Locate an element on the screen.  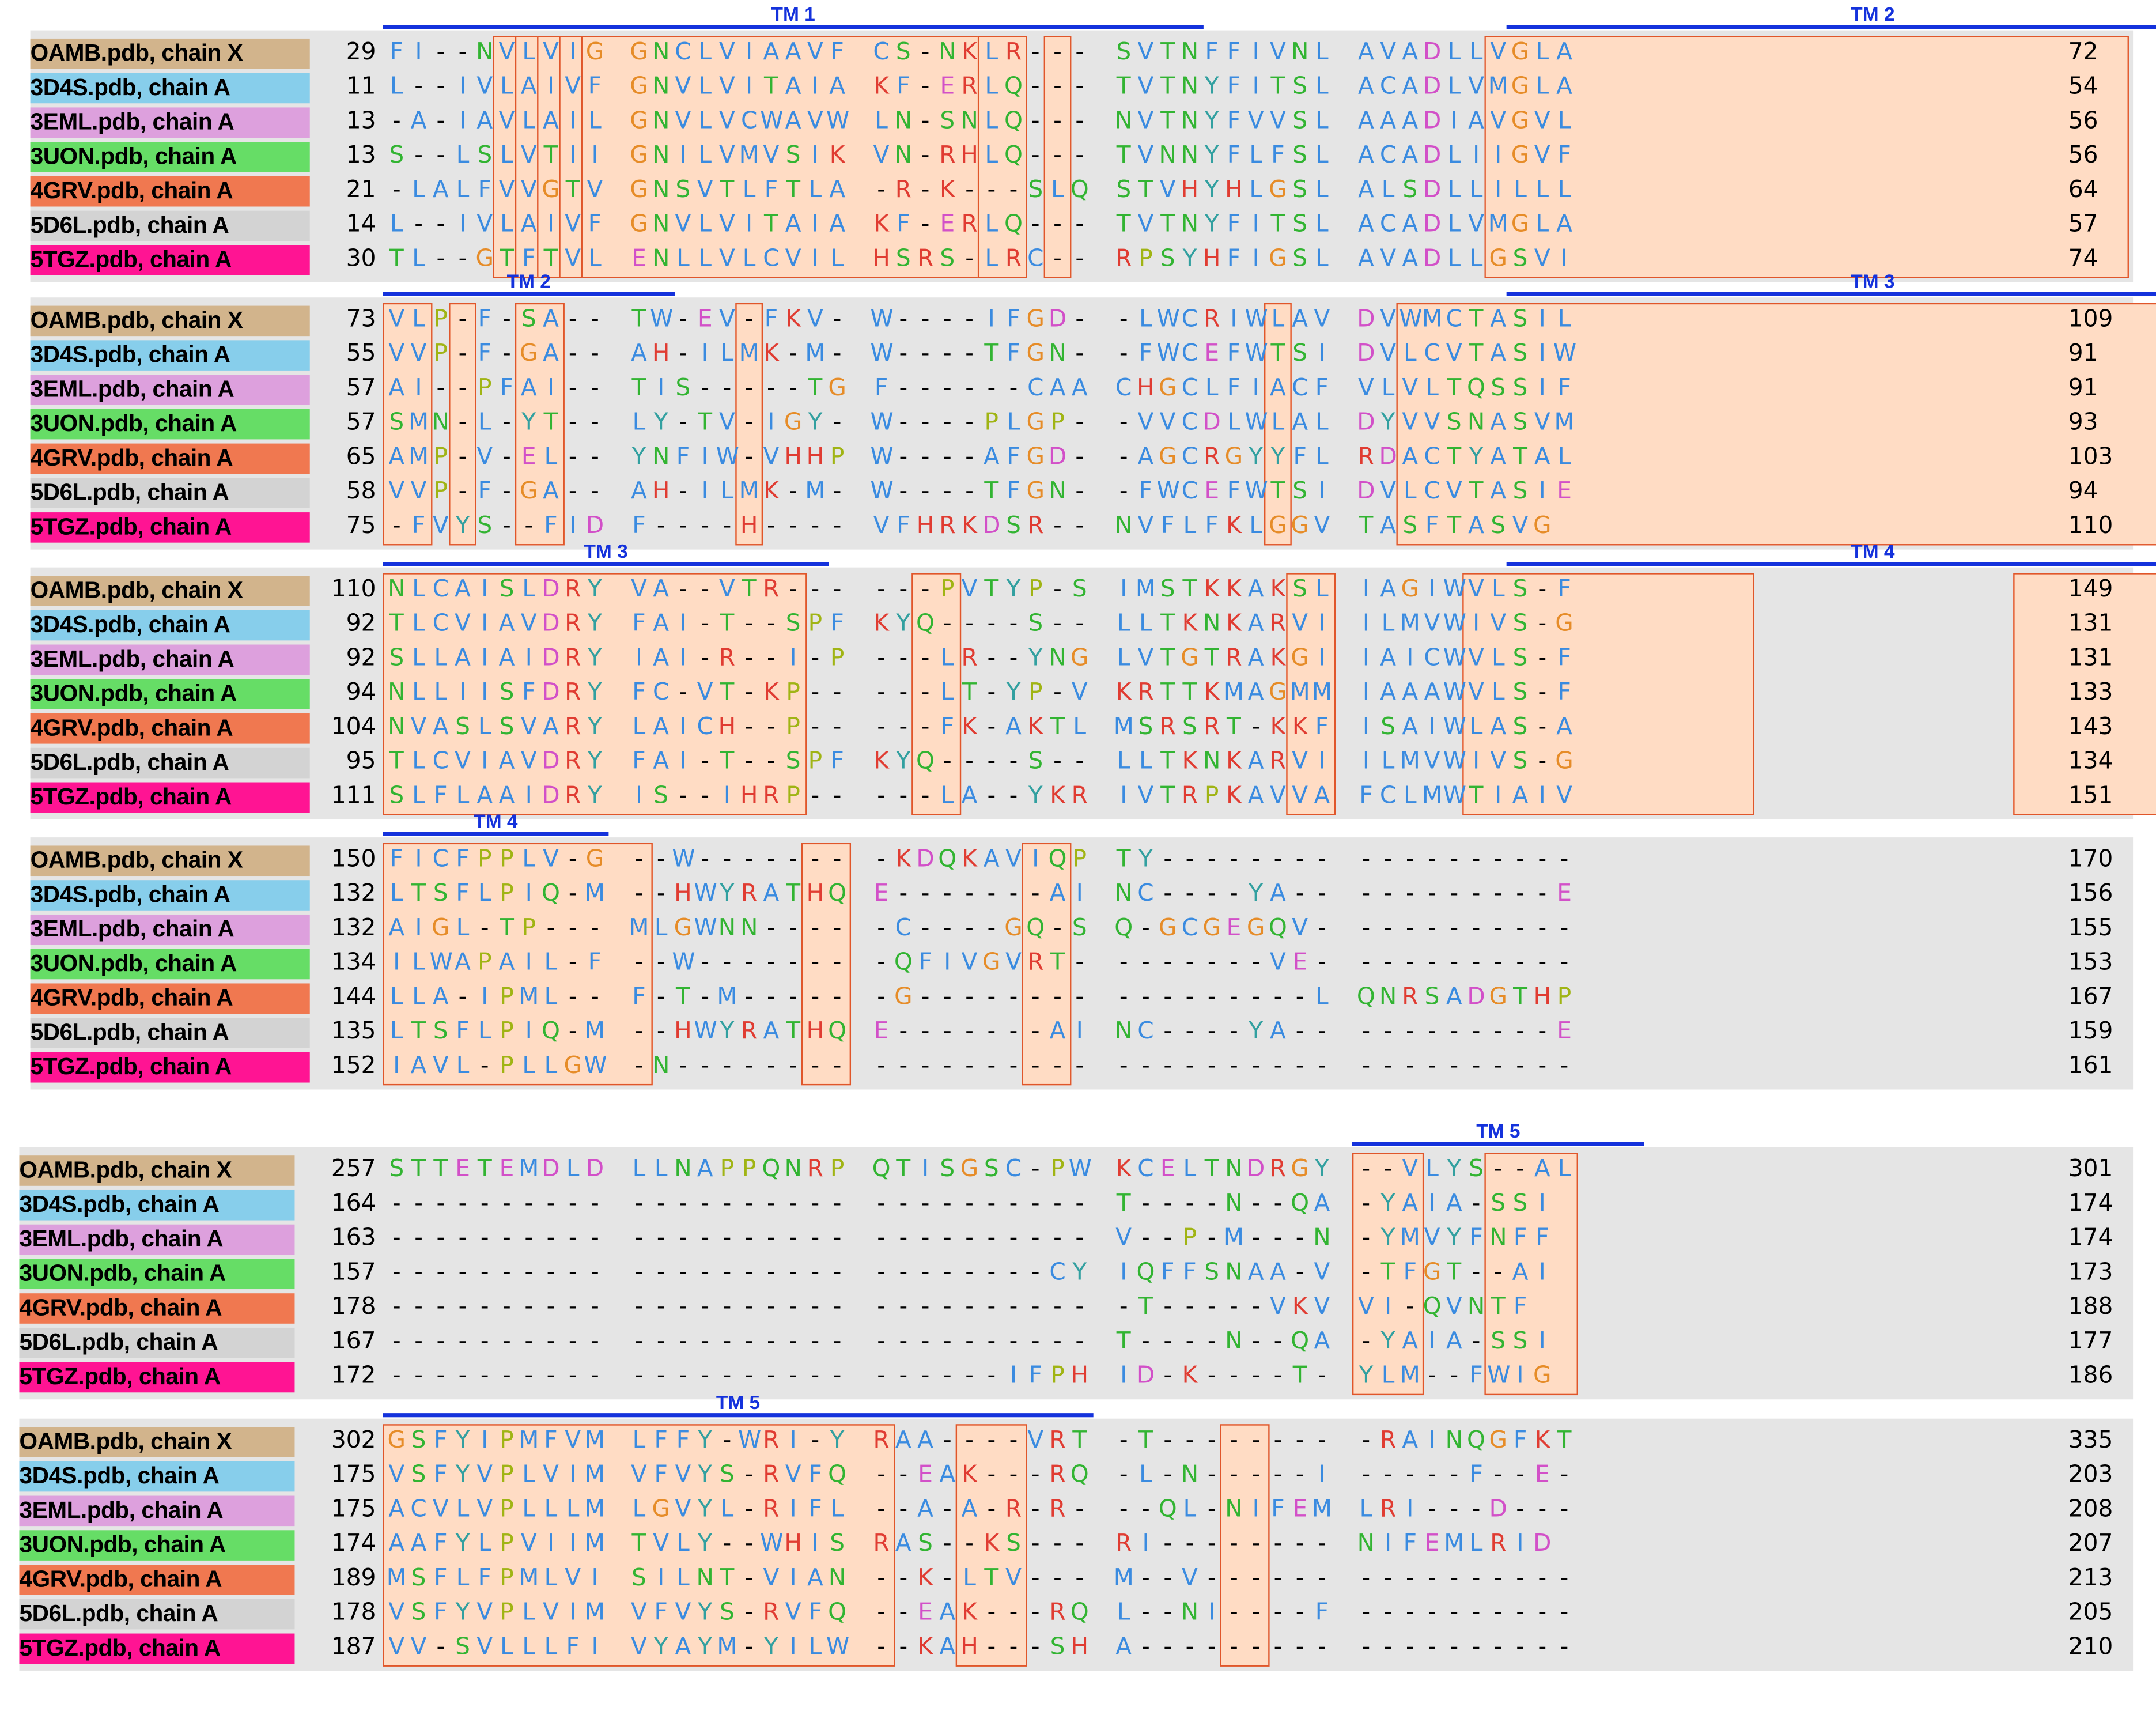
end-position: 161 is located at coordinates (2090, 1066).